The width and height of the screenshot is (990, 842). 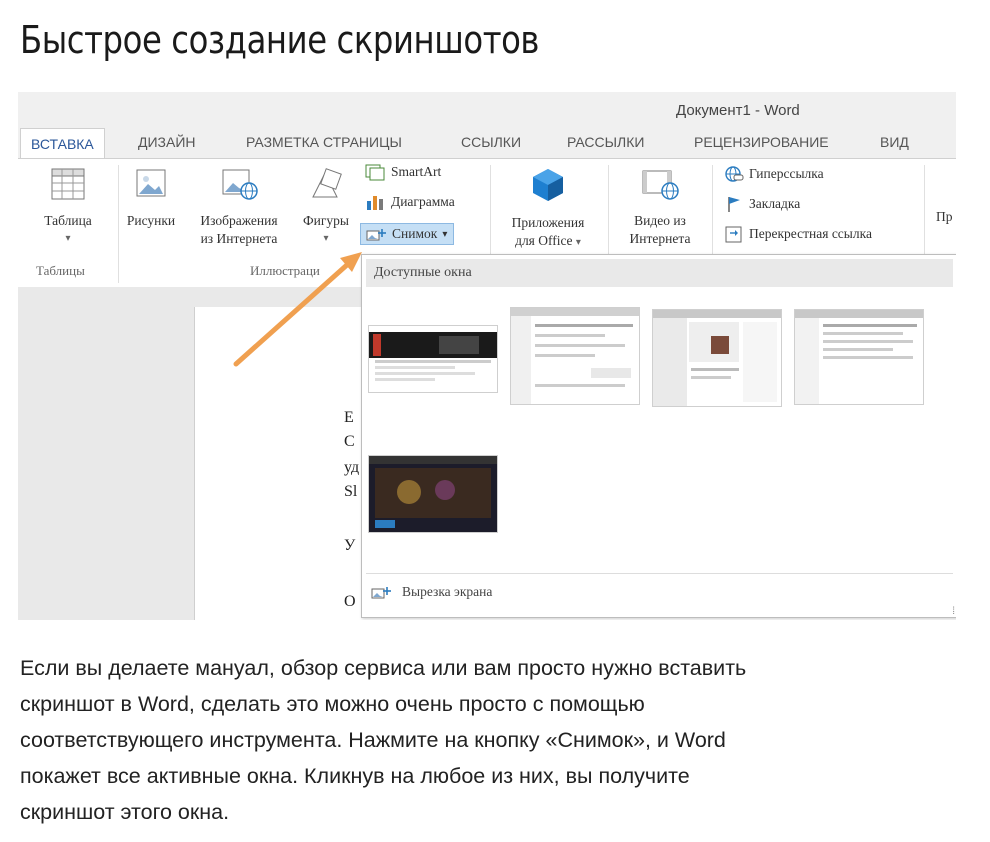 I want to click on apps-dropdown-arrow: ▾, so click(x=578, y=242).